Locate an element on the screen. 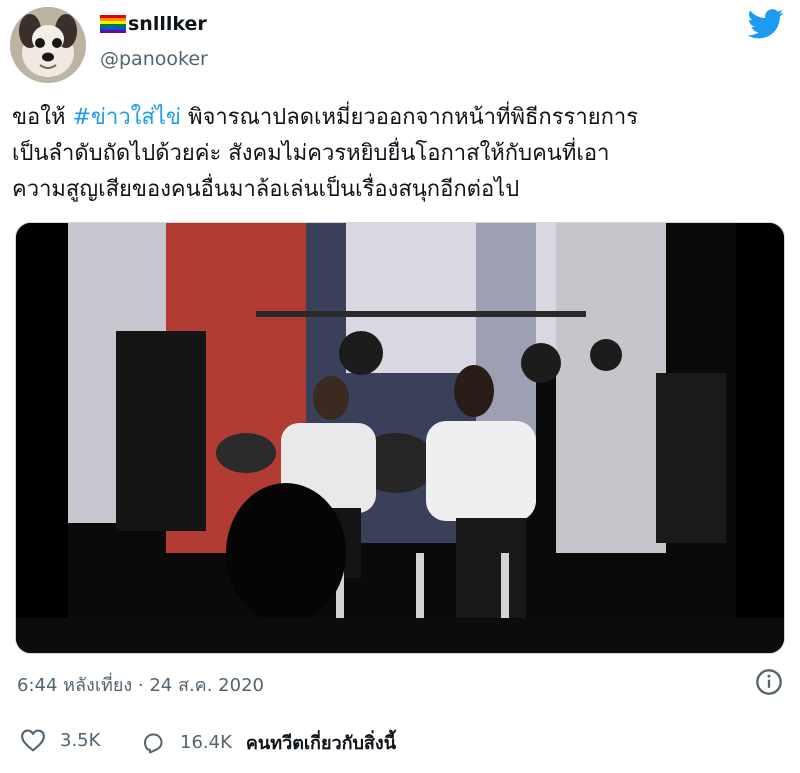 This screenshot has width=800, height=773. tweet-timestamp: 6:44 หลังเที่ยง · 24 ส.ค. 2020 is located at coordinates (140, 684).